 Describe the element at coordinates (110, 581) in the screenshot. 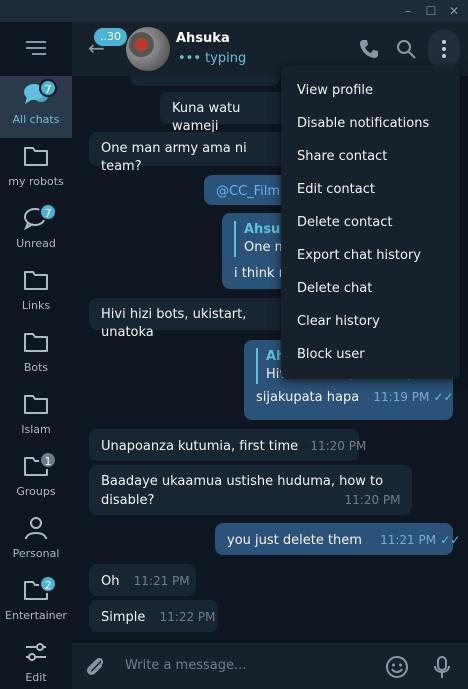

I see `message-text: Oh` at that location.